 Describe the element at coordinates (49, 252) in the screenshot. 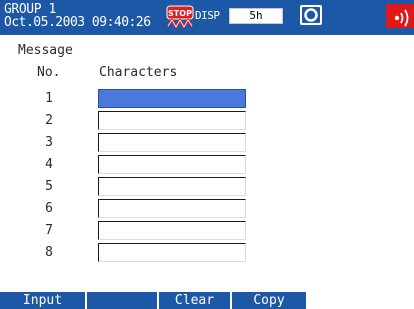

I see `message-number: 8` at that location.